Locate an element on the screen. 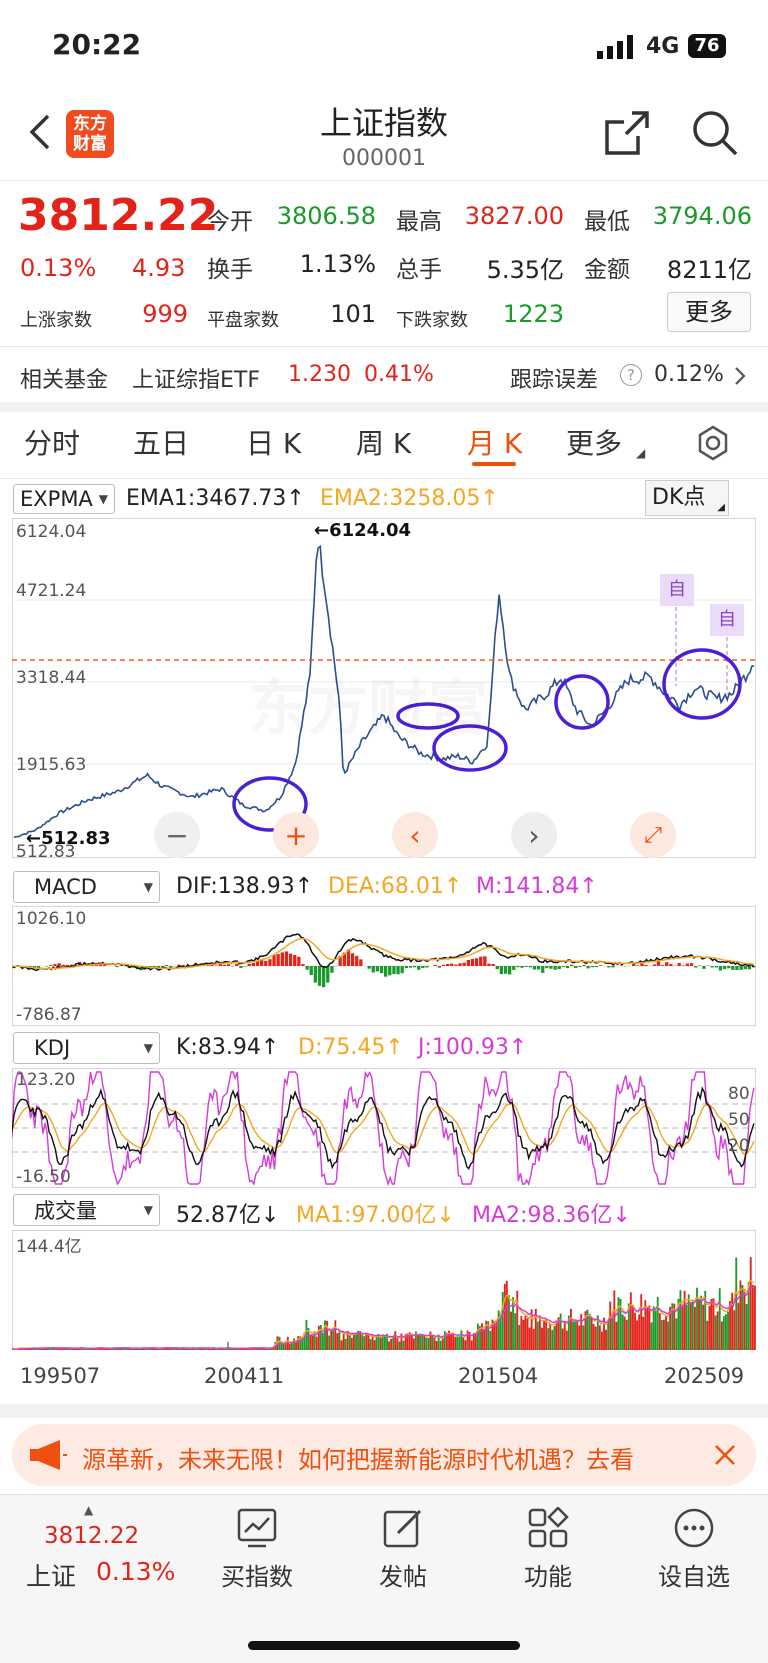 The image size is (768, 1663). volume-indicator-select: 成交量 ▼ is located at coordinates (86, 1210).